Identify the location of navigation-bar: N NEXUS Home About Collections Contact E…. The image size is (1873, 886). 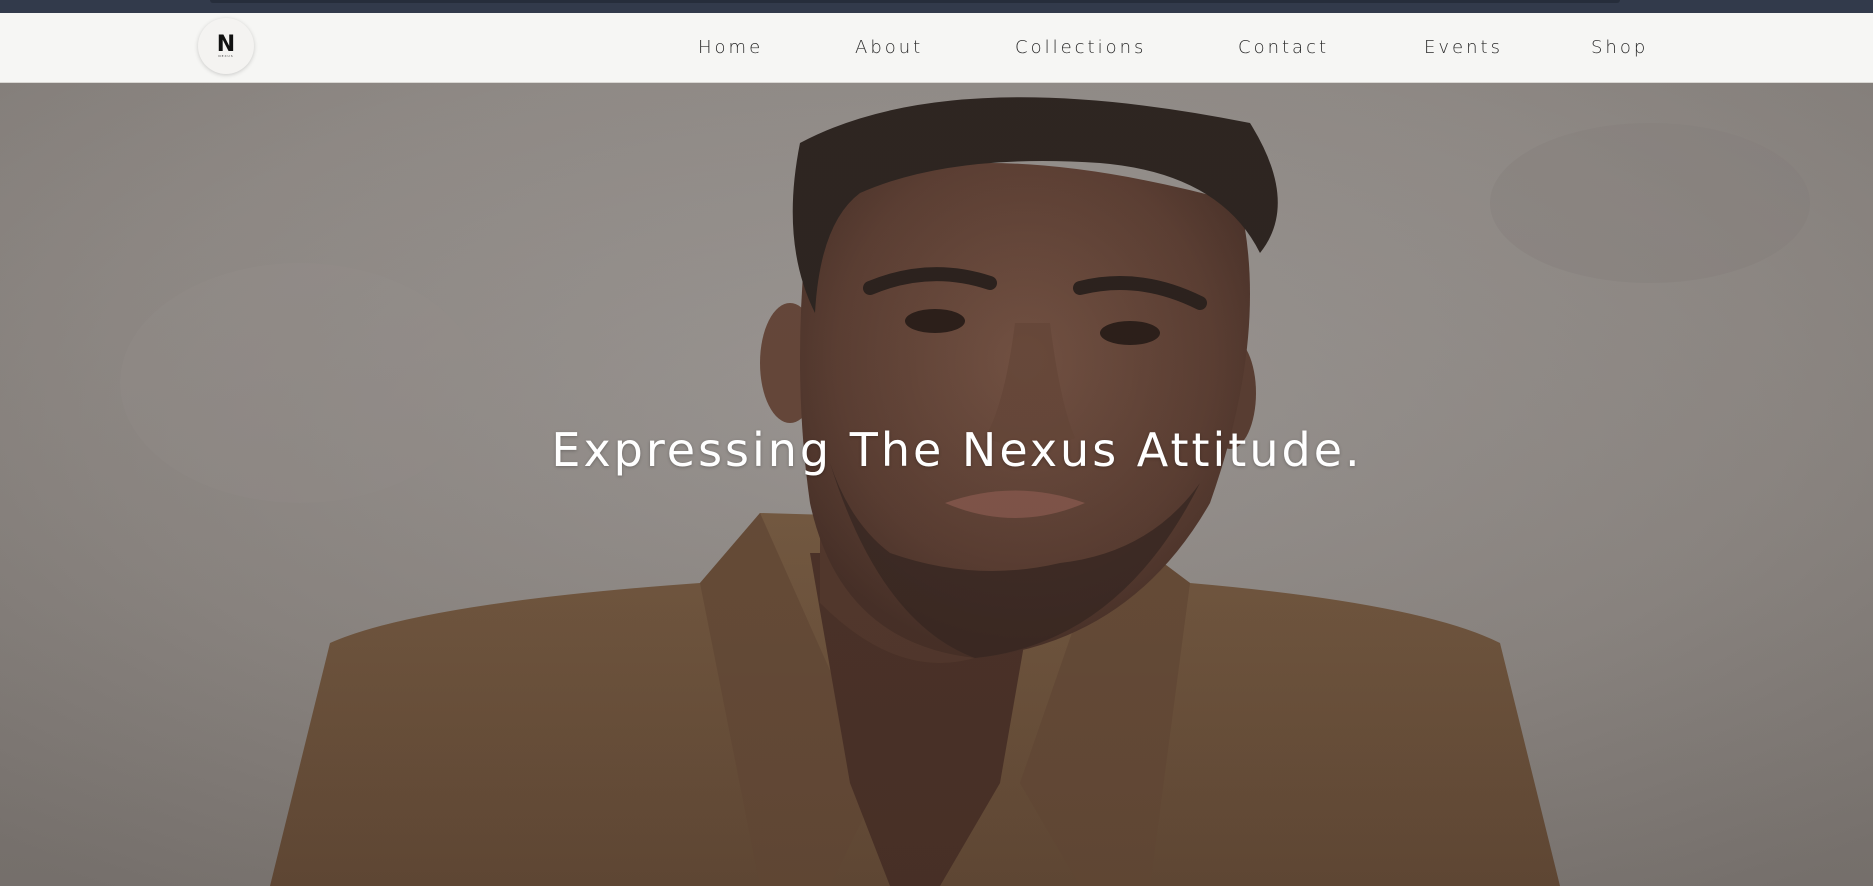
(936, 48).